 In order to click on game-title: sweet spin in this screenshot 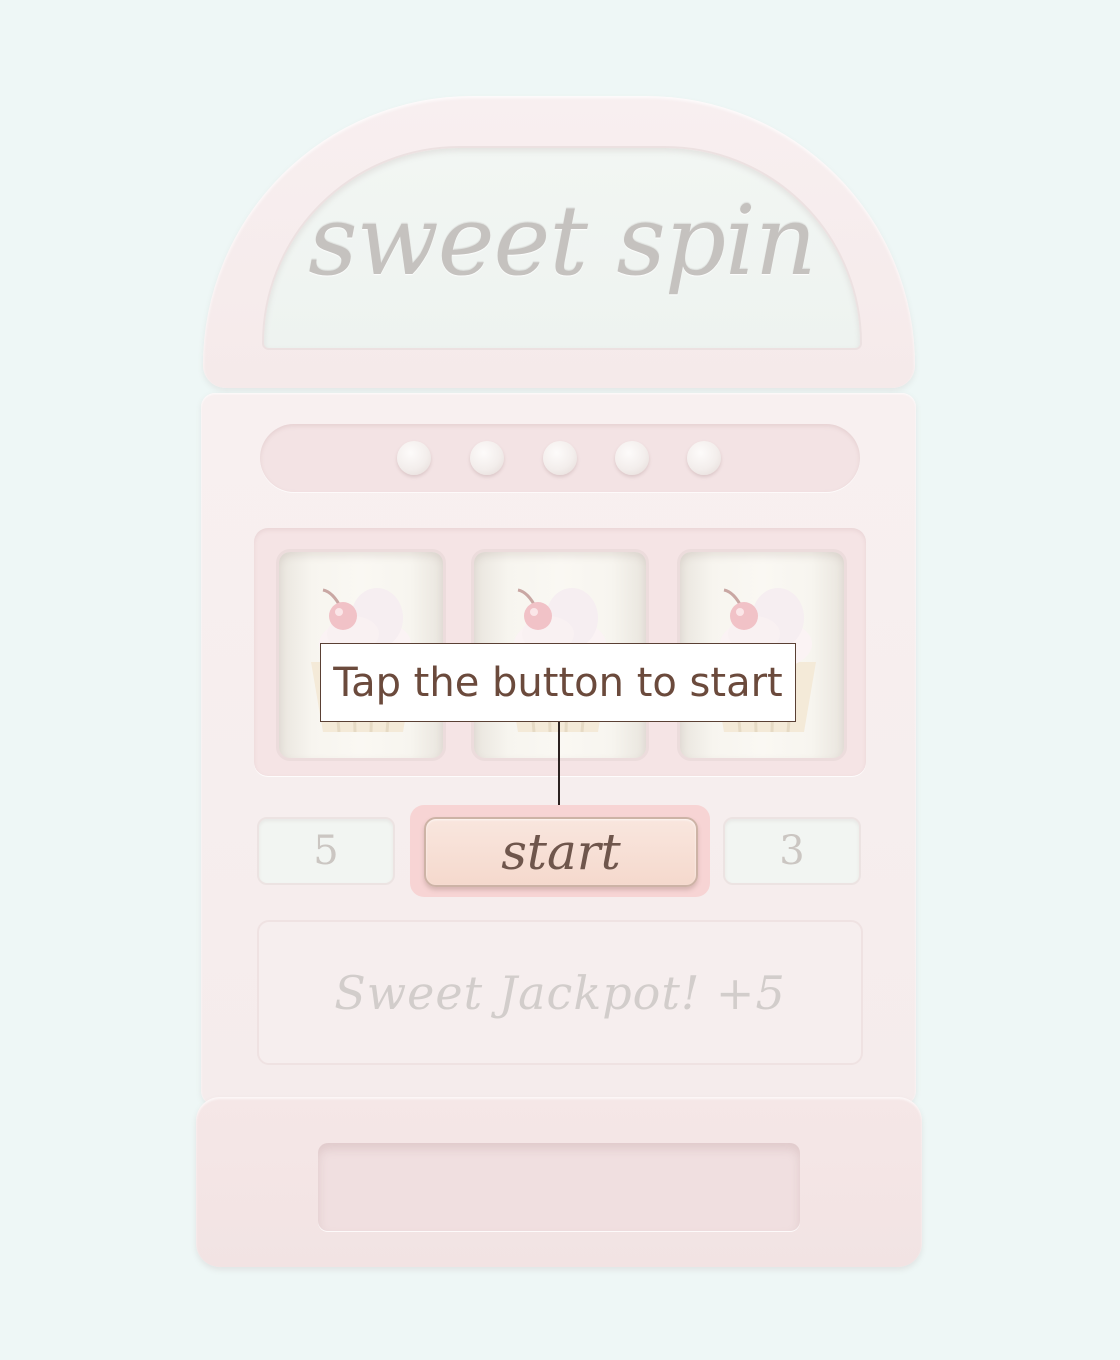, I will do `click(562, 241)`.